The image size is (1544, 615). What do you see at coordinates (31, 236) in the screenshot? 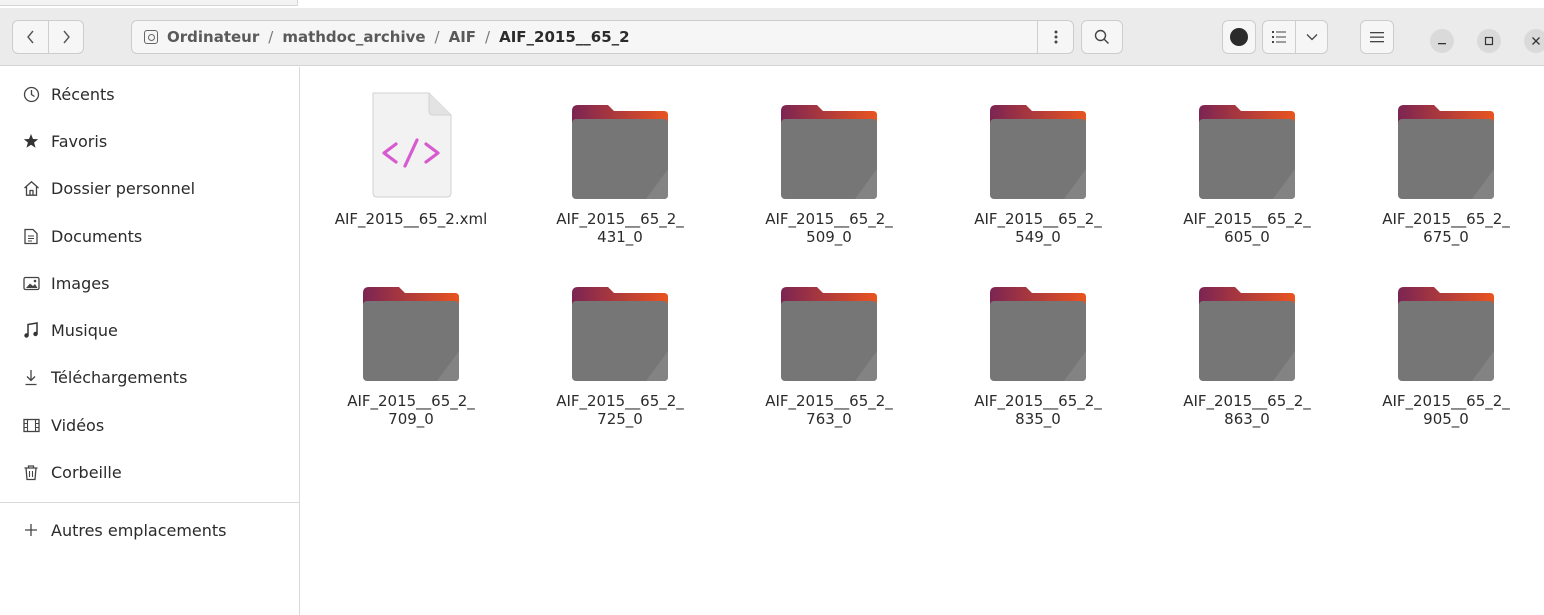
I see `document-icon` at bounding box center [31, 236].